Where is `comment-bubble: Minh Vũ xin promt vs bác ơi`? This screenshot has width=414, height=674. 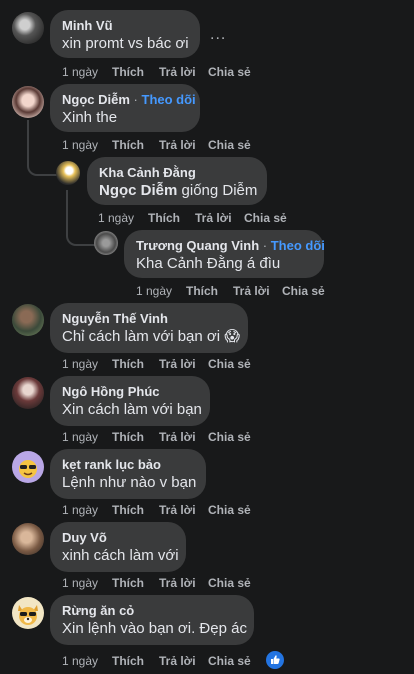
comment-bubble: Minh Vũ xin promt vs bác ơi is located at coordinates (125, 34).